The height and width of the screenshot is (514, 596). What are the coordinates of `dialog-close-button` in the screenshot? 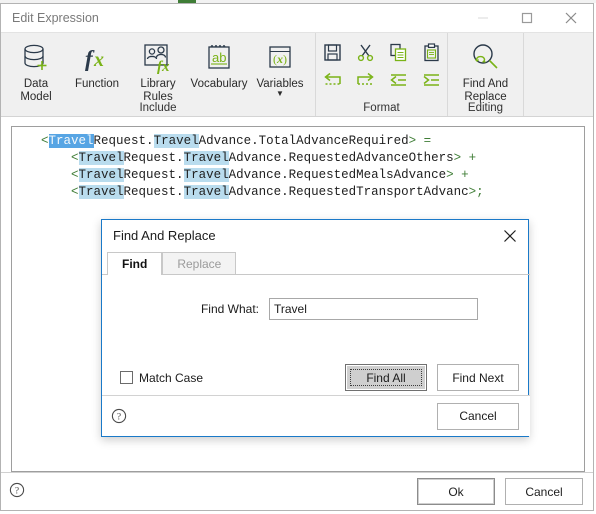 It's located at (510, 236).